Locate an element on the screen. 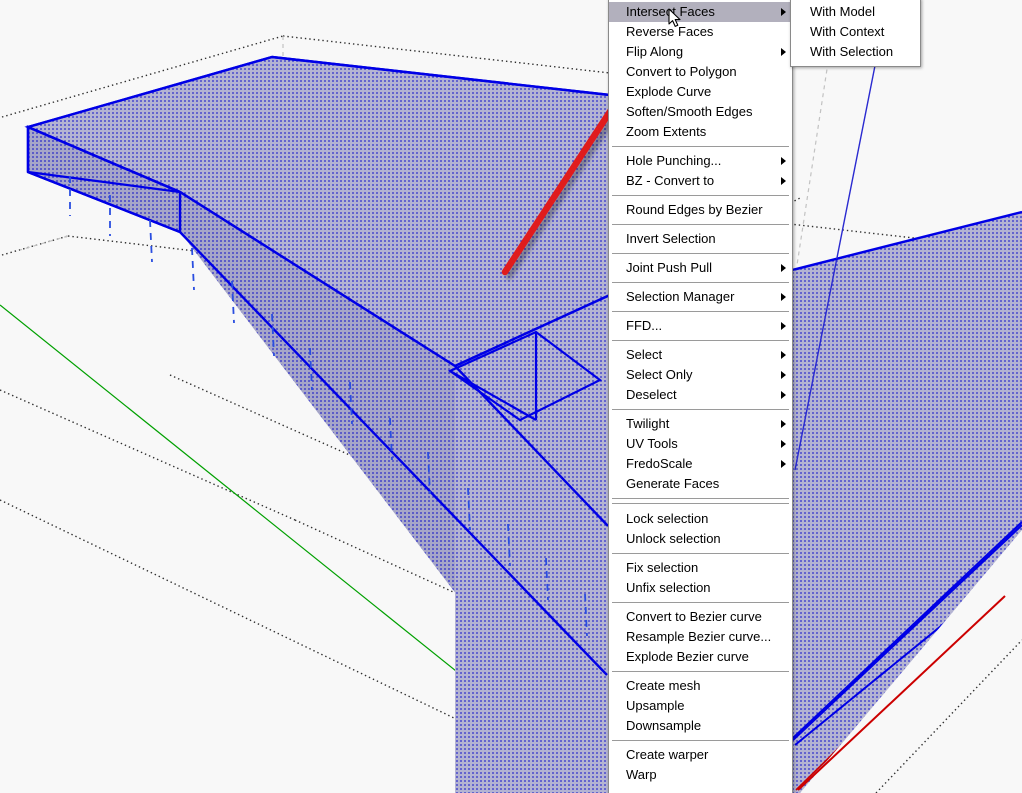  submenu-item-with-model: With Model is located at coordinates (855, 12).